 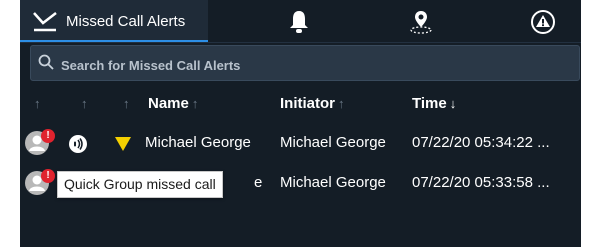 What do you see at coordinates (543, 22) in the screenshot?
I see `emergency-alert-icon` at bounding box center [543, 22].